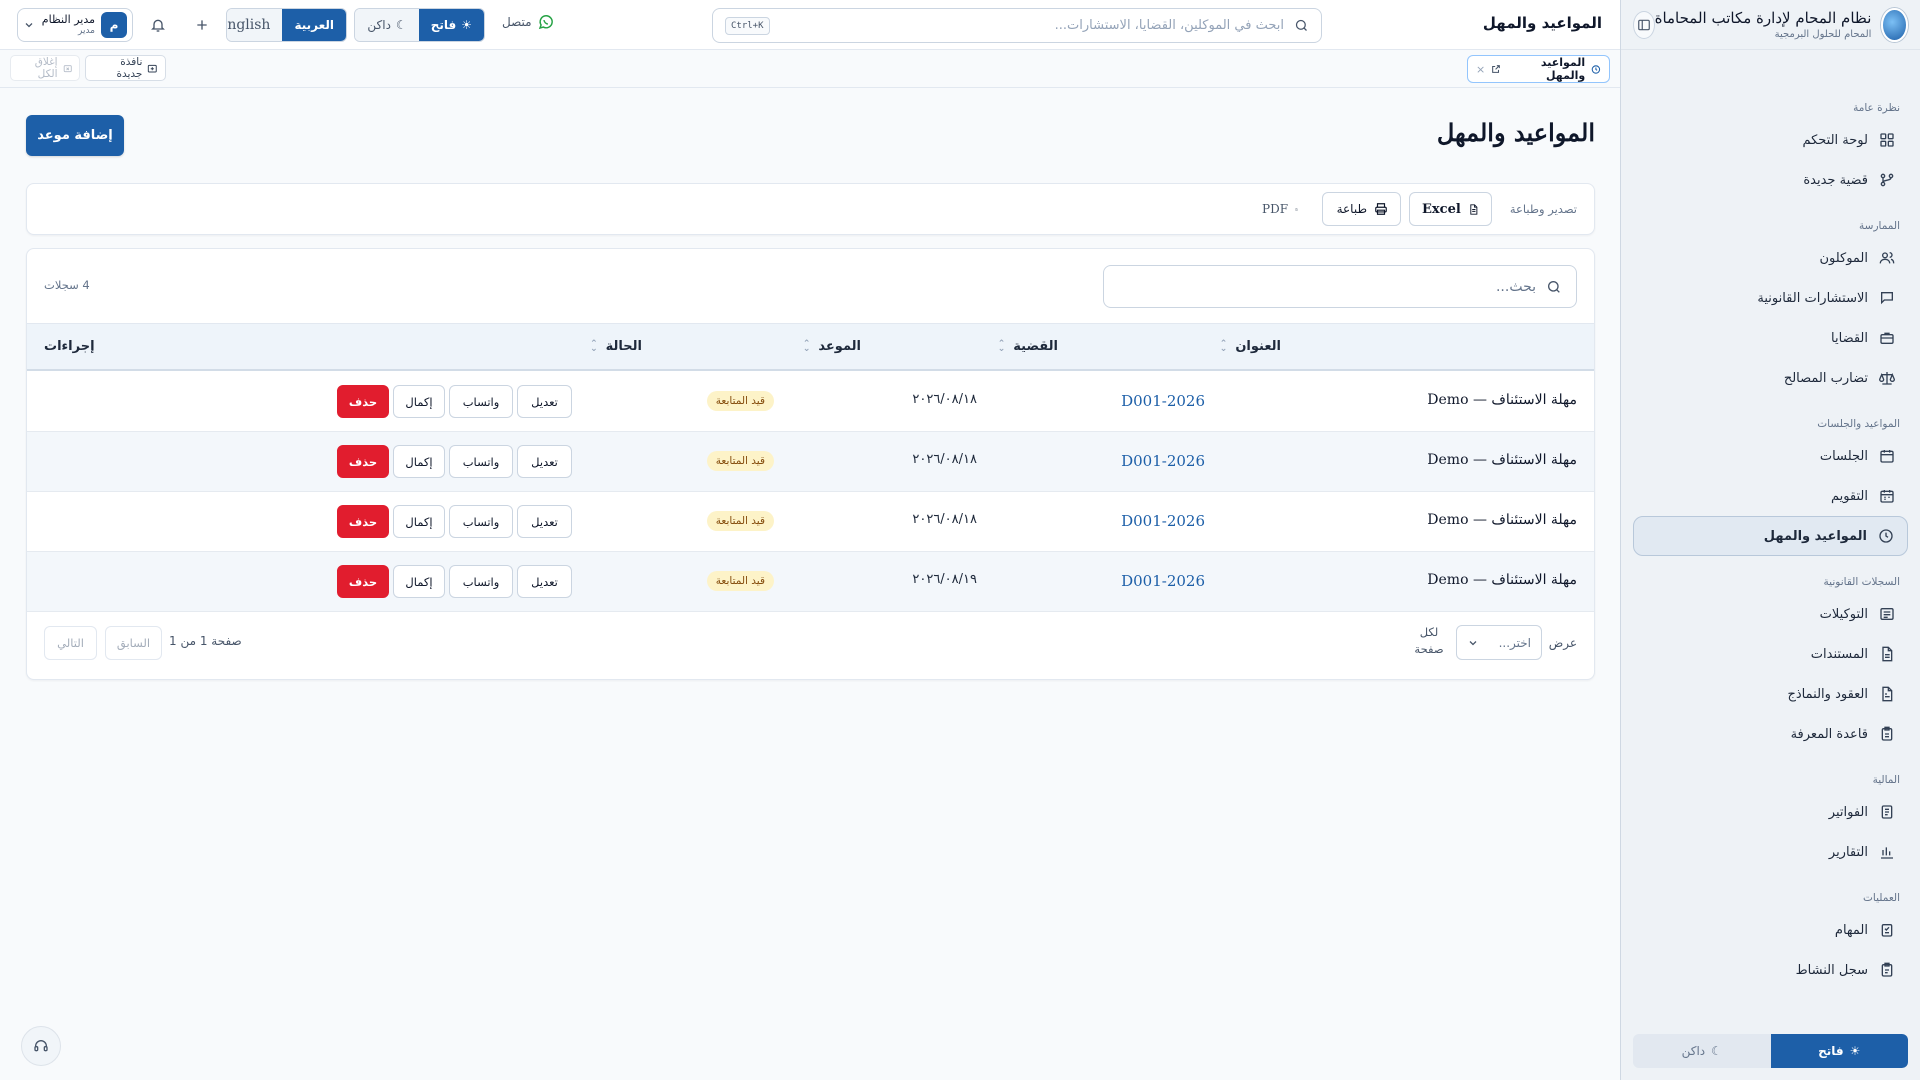  Describe the element at coordinates (1849, 338) in the screenshot. I see `sidebar-item-label: القضايا` at that location.